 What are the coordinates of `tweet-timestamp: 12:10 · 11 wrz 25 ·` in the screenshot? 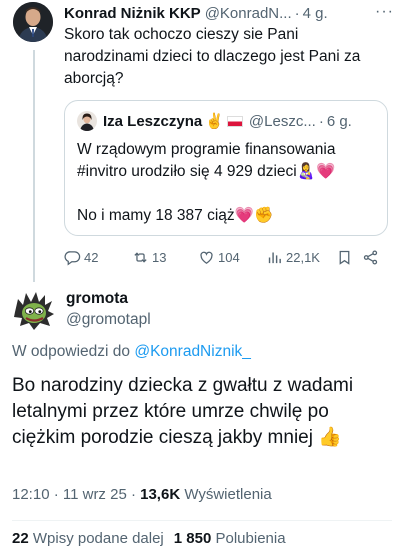 It's located at (76, 494).